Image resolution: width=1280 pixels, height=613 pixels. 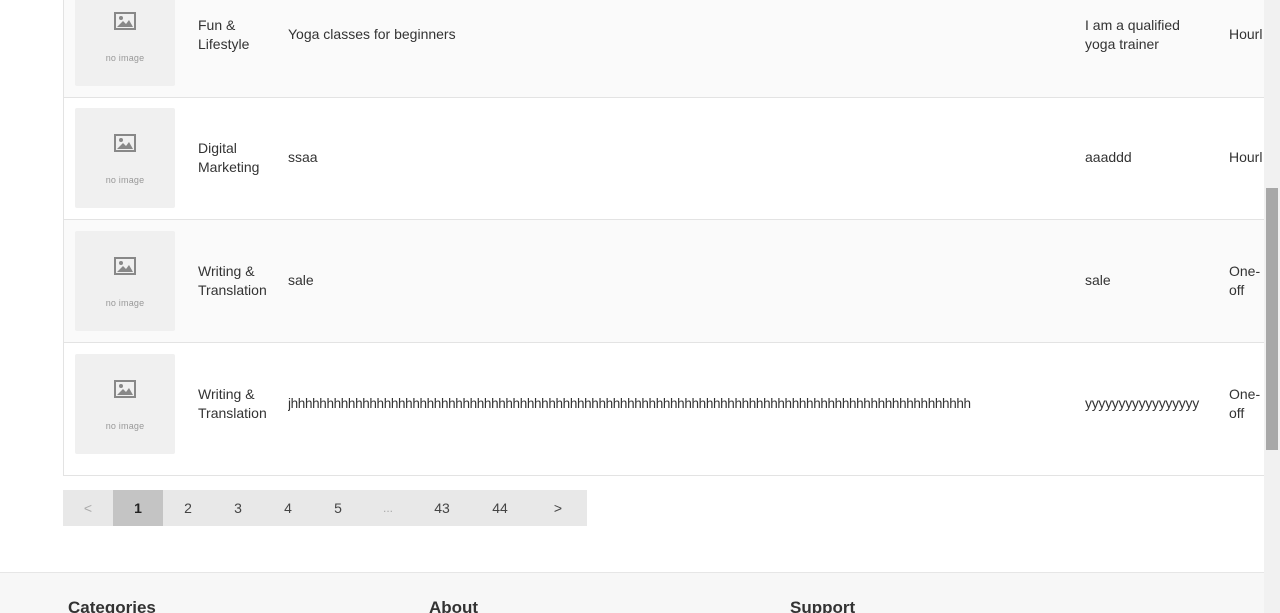 What do you see at coordinates (678, 157) in the screenshot?
I see `title-cell: ssaa` at bounding box center [678, 157].